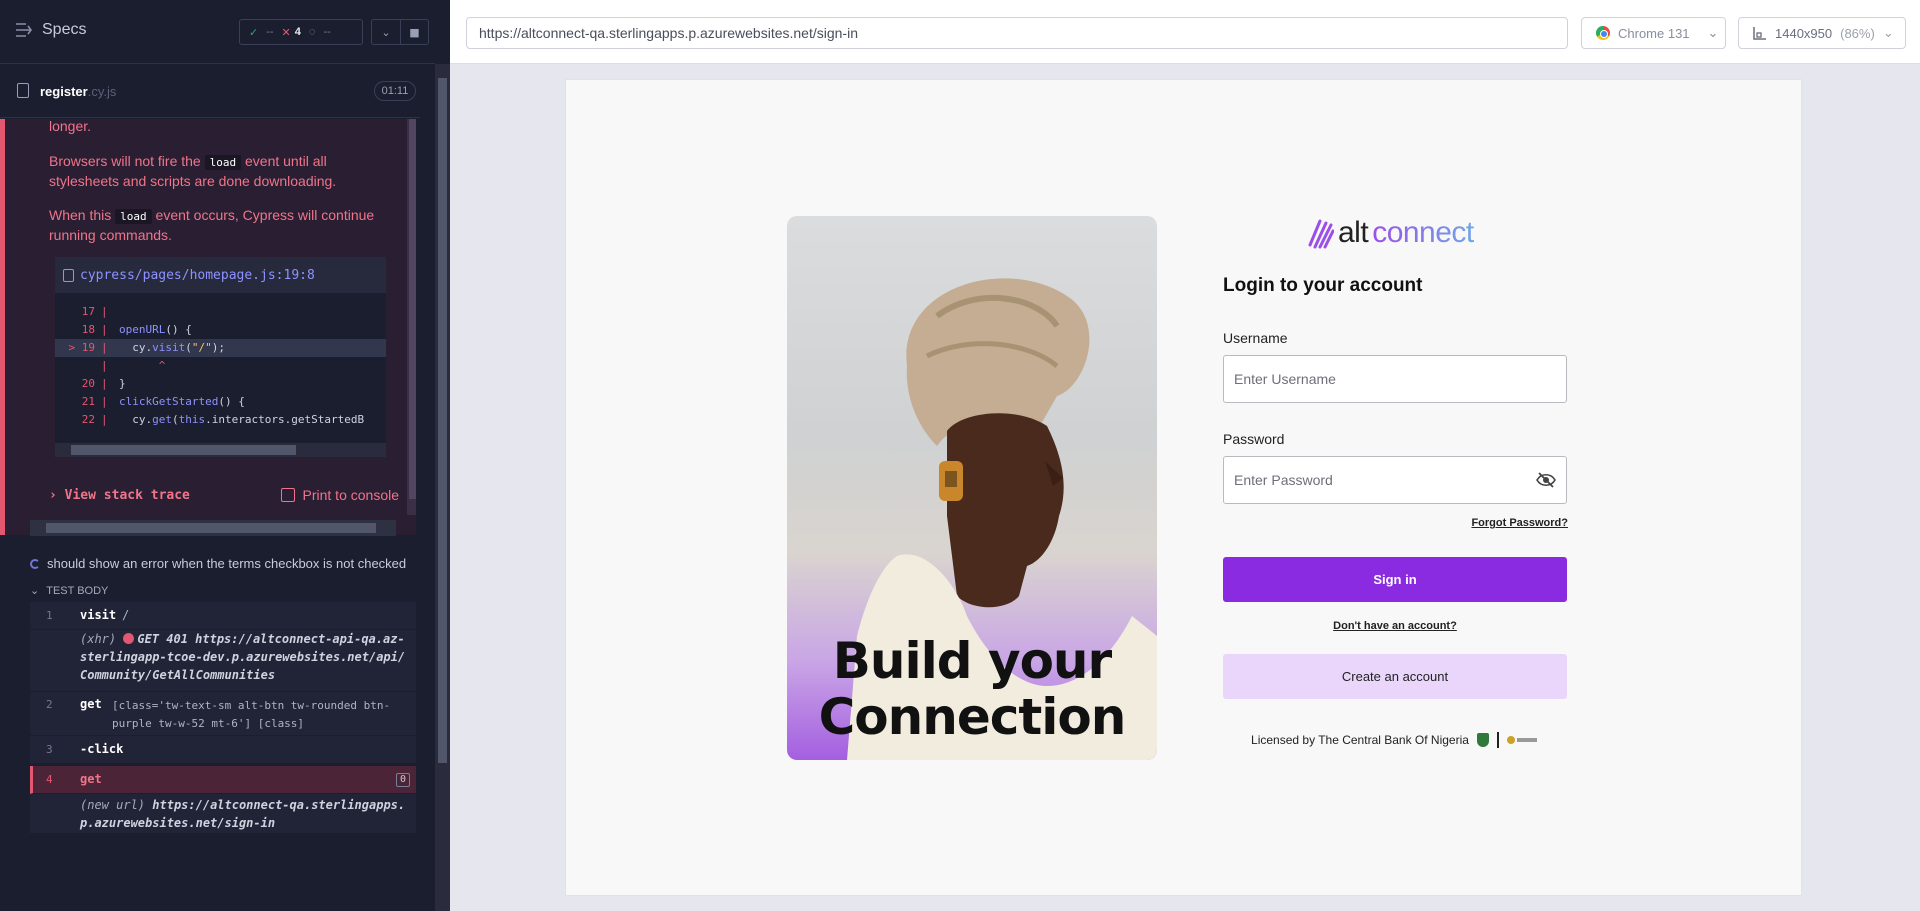 This screenshot has width=1920, height=911. What do you see at coordinates (972, 488) in the screenshot?
I see `hero-image: Build your Connection` at bounding box center [972, 488].